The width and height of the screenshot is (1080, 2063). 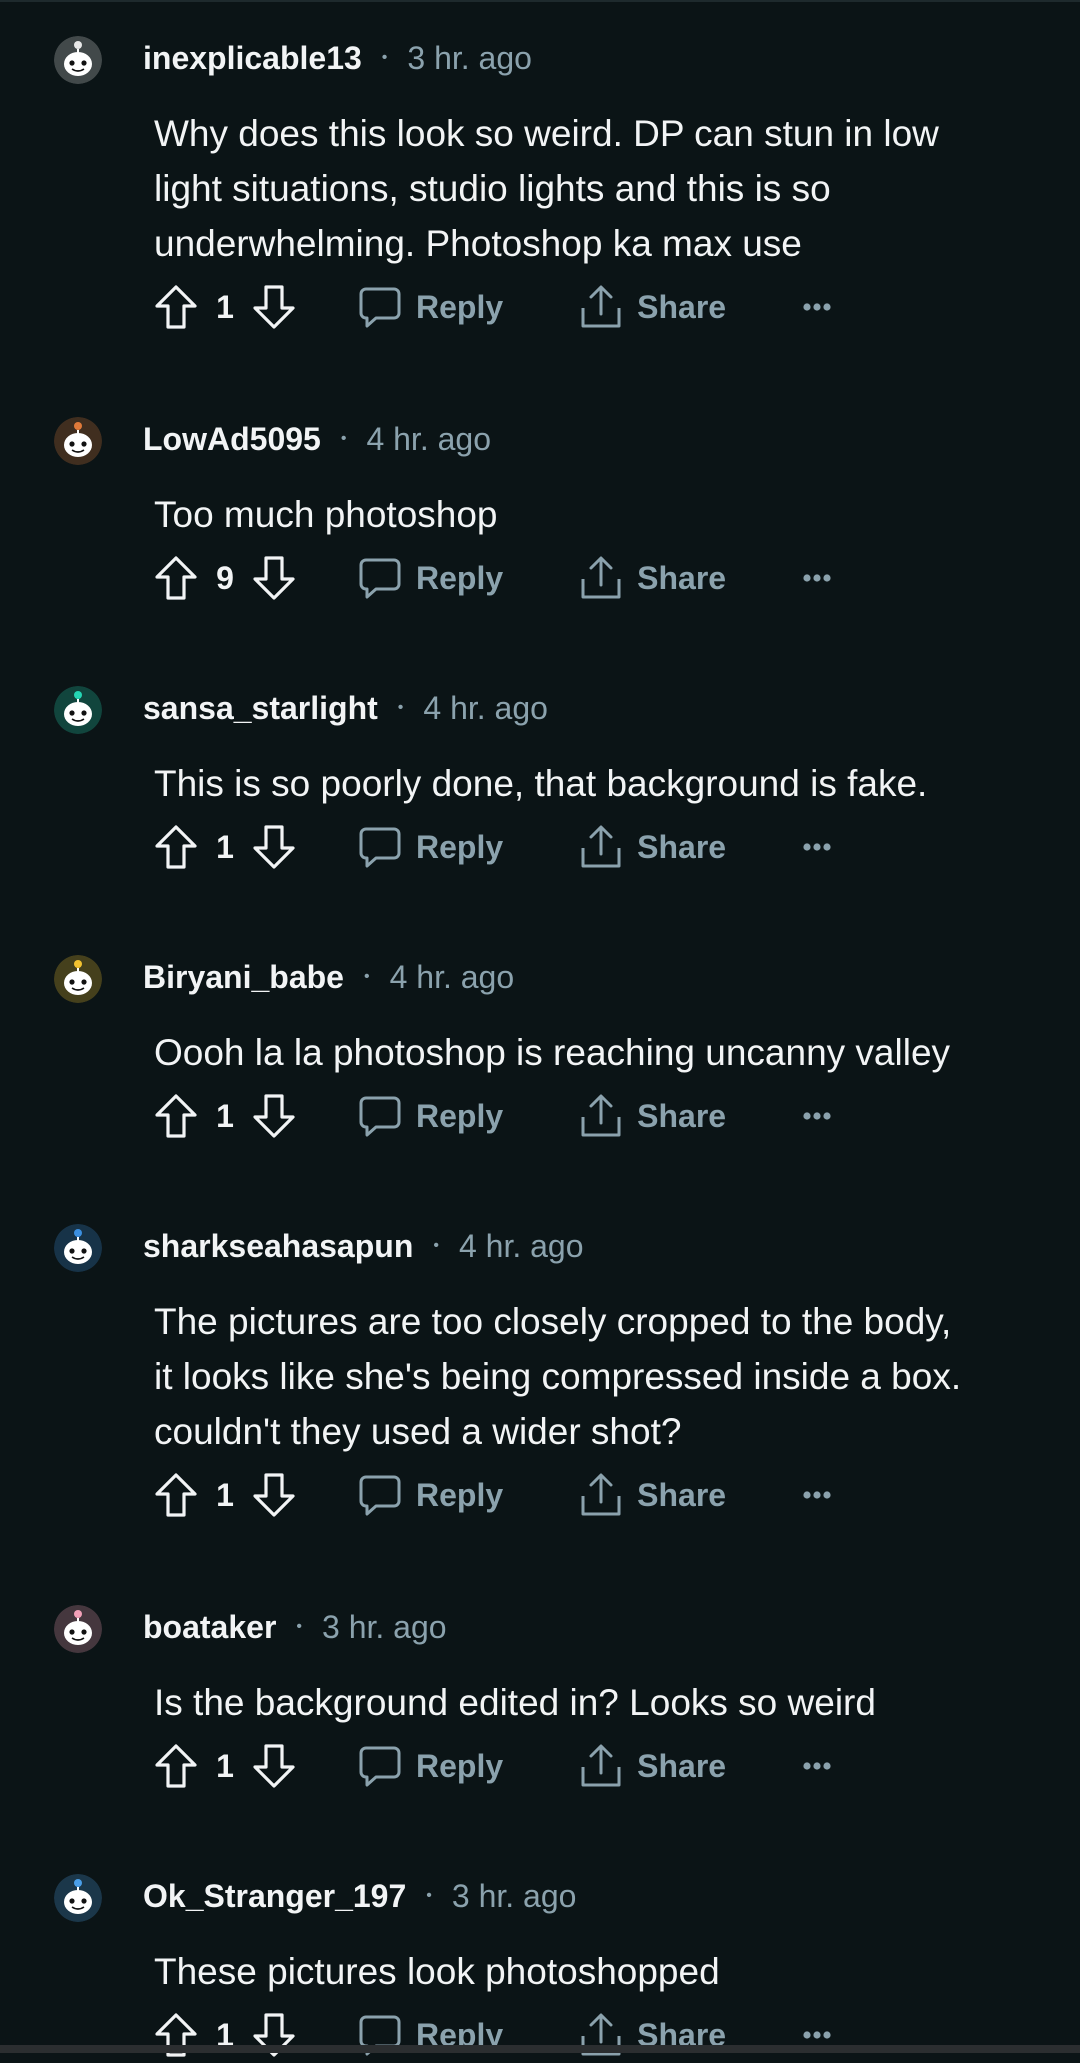 I want to click on username: boataker, so click(x=209, y=1627).